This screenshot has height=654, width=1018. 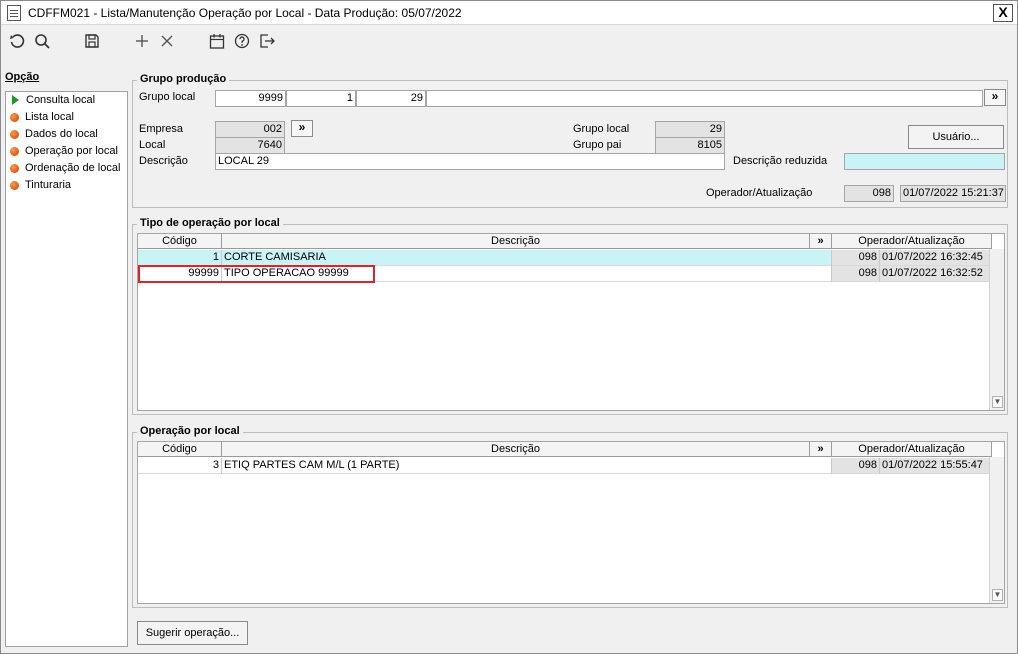 I want to click on cell-descricao: CORTE CAMISARIA, so click(x=527, y=258).